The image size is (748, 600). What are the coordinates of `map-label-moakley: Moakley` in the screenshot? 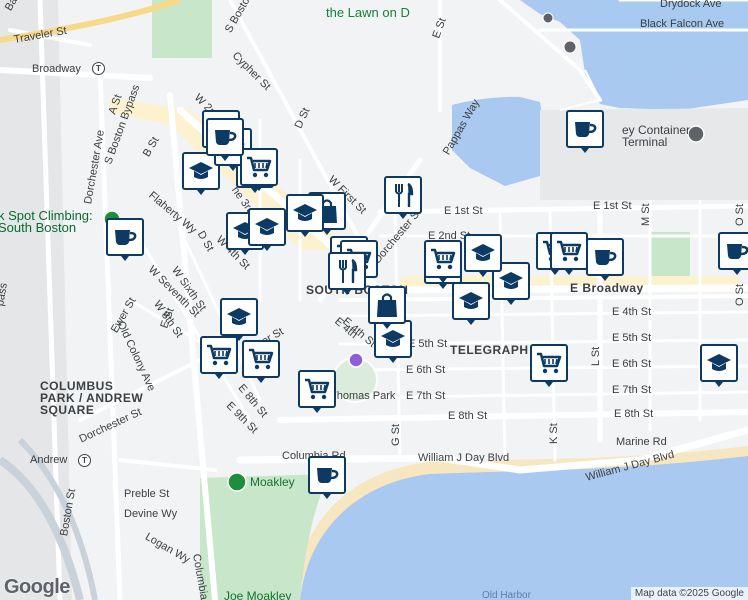 It's located at (272, 482).